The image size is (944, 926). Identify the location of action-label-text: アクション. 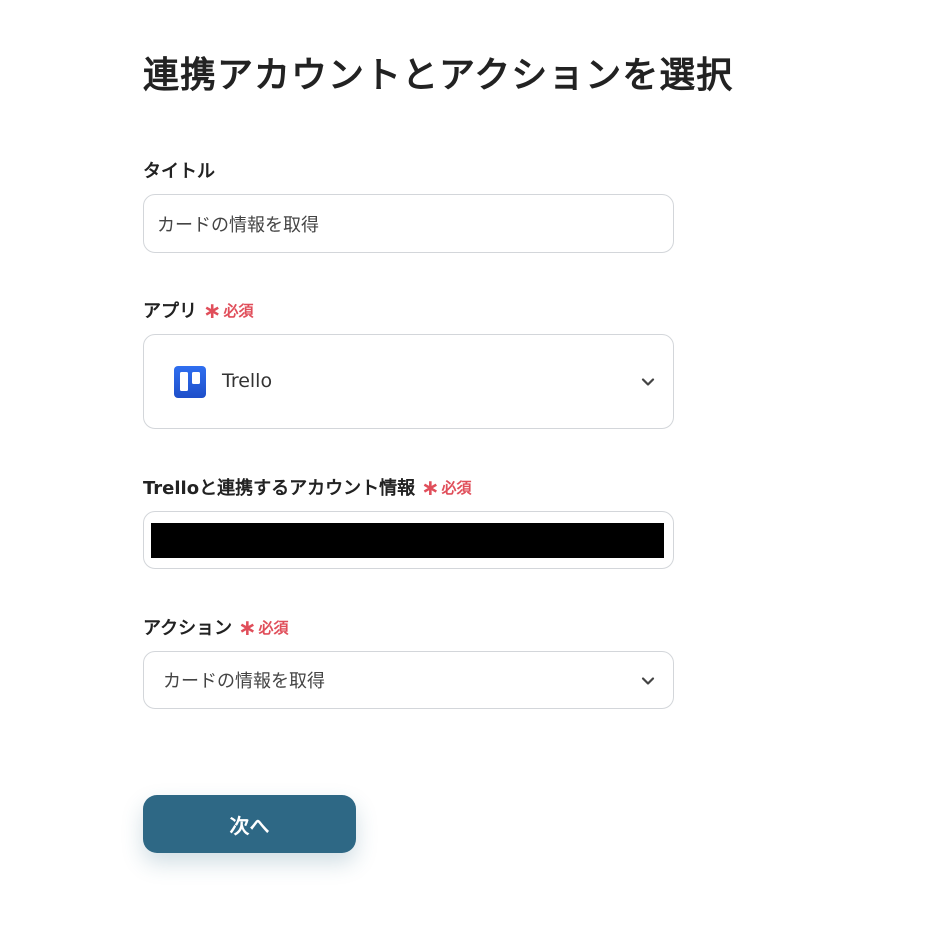
(188, 628).